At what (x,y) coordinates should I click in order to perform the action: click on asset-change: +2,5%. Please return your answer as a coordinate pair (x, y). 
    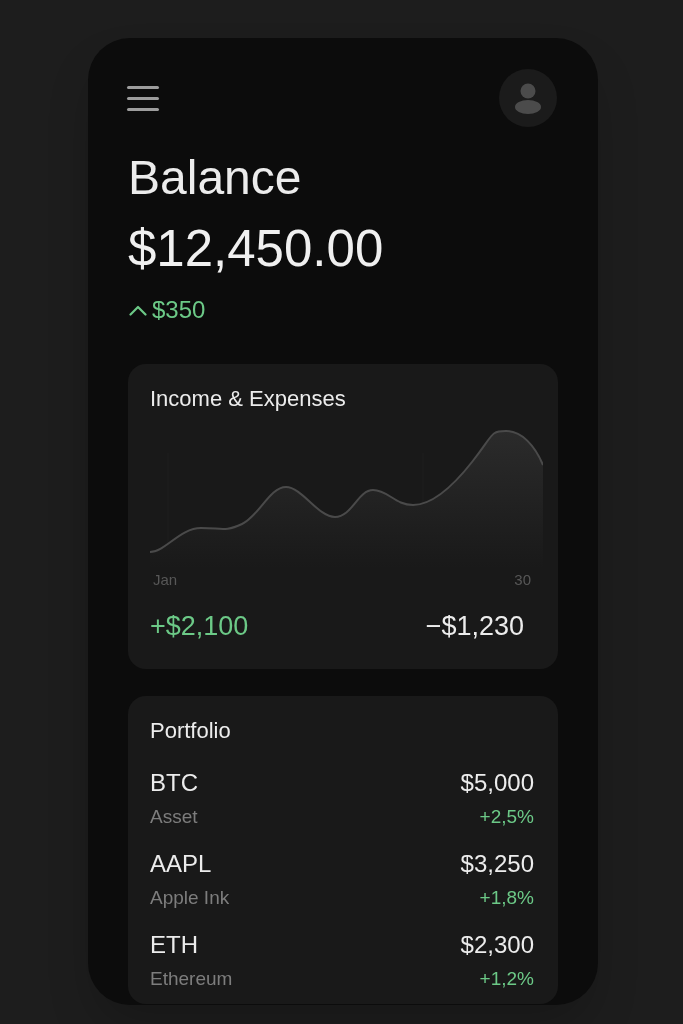
    Looking at the image, I should click on (506, 816).